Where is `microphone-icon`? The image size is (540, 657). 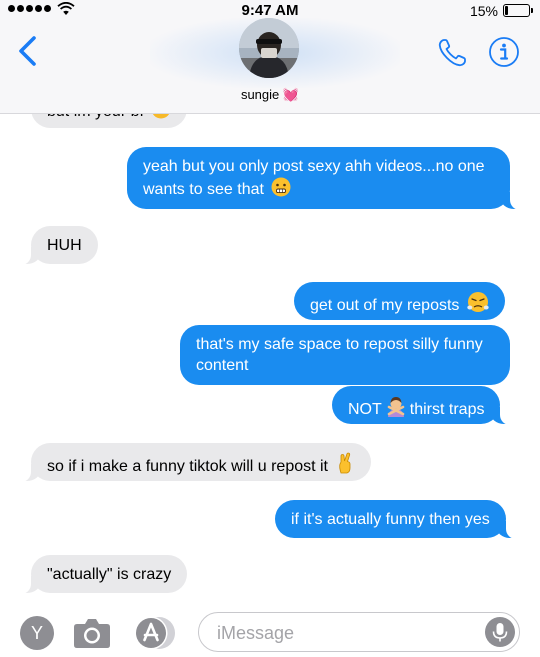 microphone-icon is located at coordinates (500, 632).